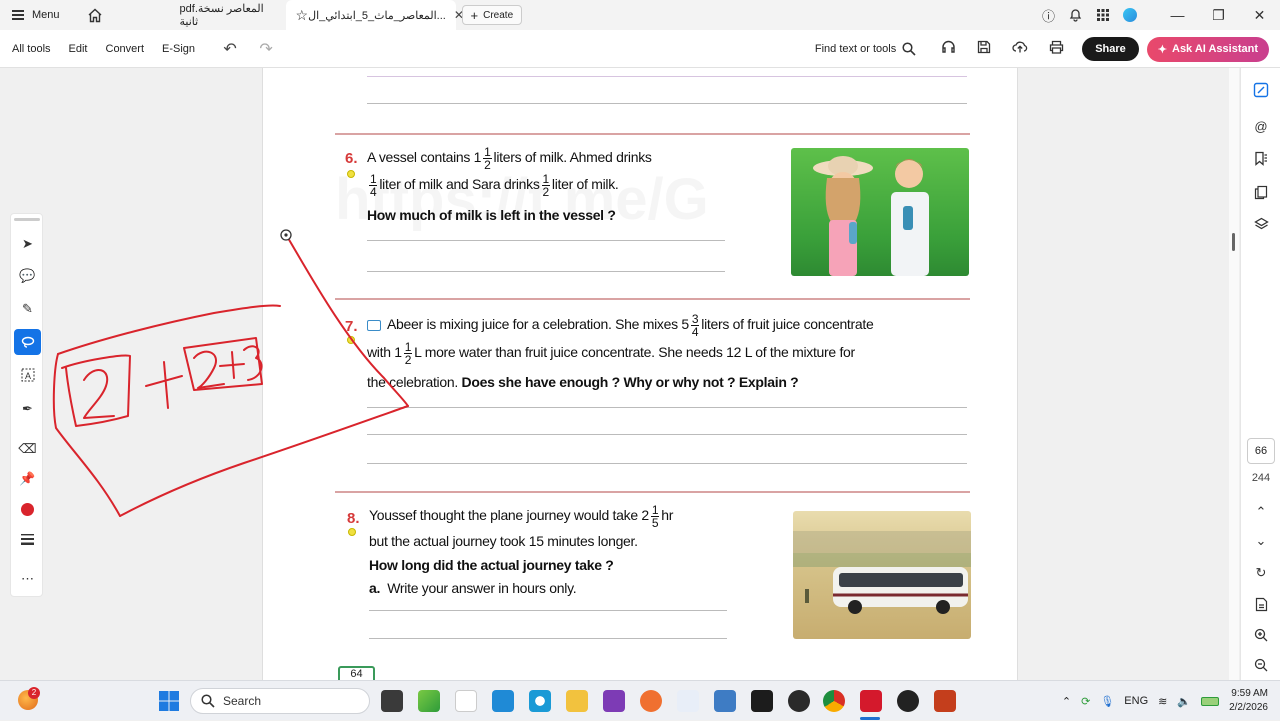 The width and height of the screenshot is (1280, 721). I want to click on create-button: + Create, so click(492, 15).